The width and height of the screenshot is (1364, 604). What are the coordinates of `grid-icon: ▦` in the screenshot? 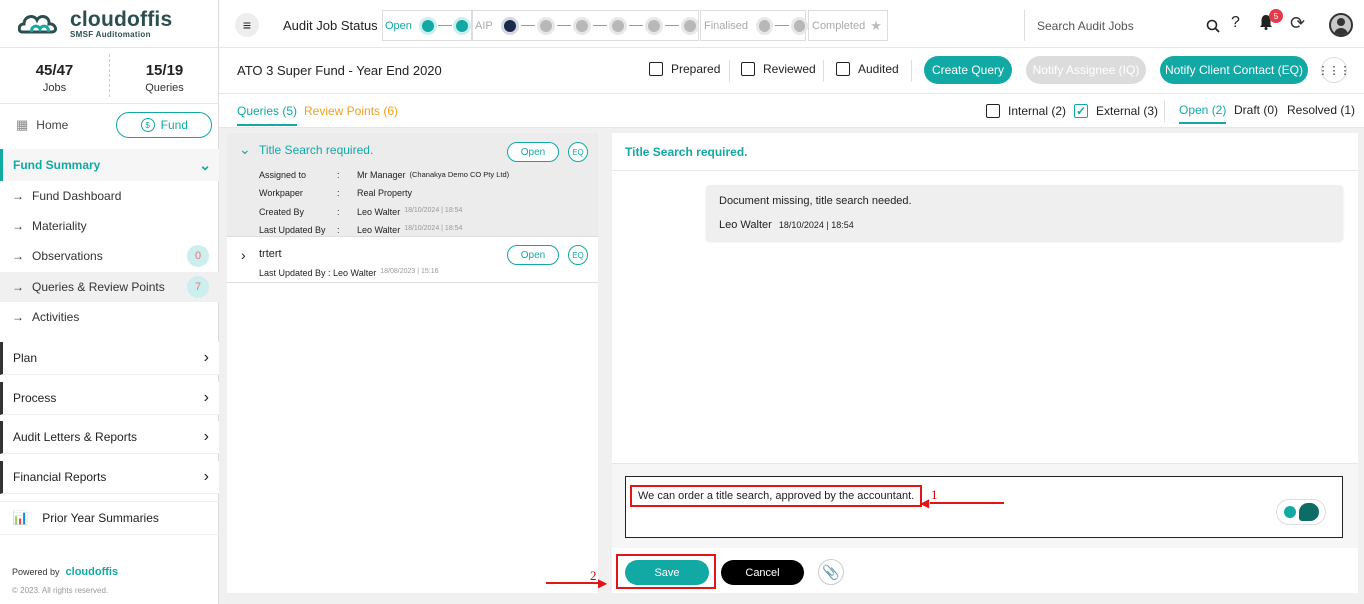 It's located at (22, 124).